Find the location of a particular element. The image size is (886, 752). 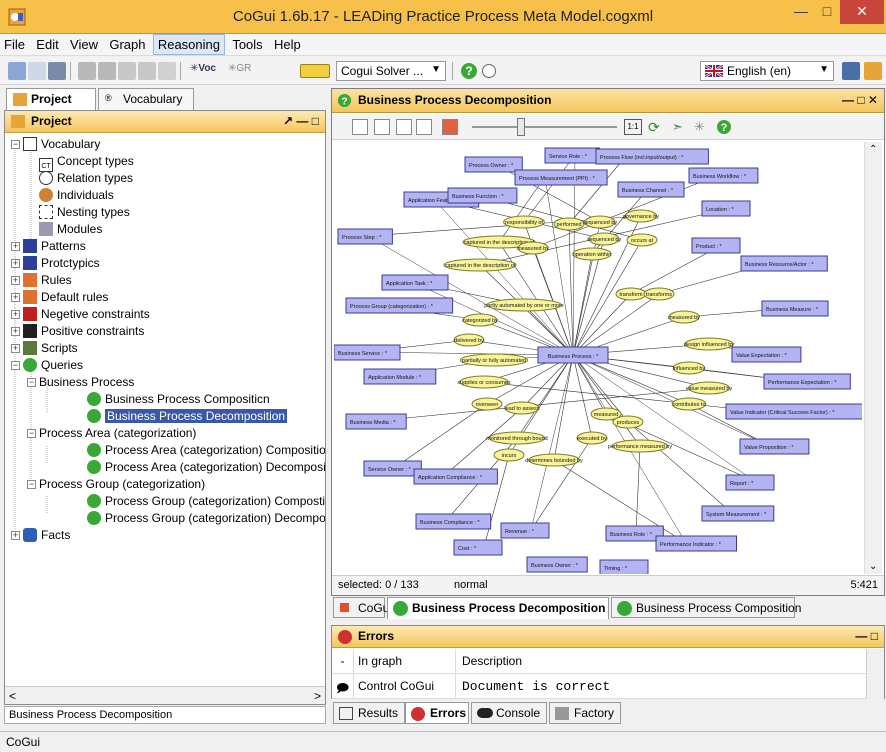

column-header: In graph is located at coordinates (405, 661).